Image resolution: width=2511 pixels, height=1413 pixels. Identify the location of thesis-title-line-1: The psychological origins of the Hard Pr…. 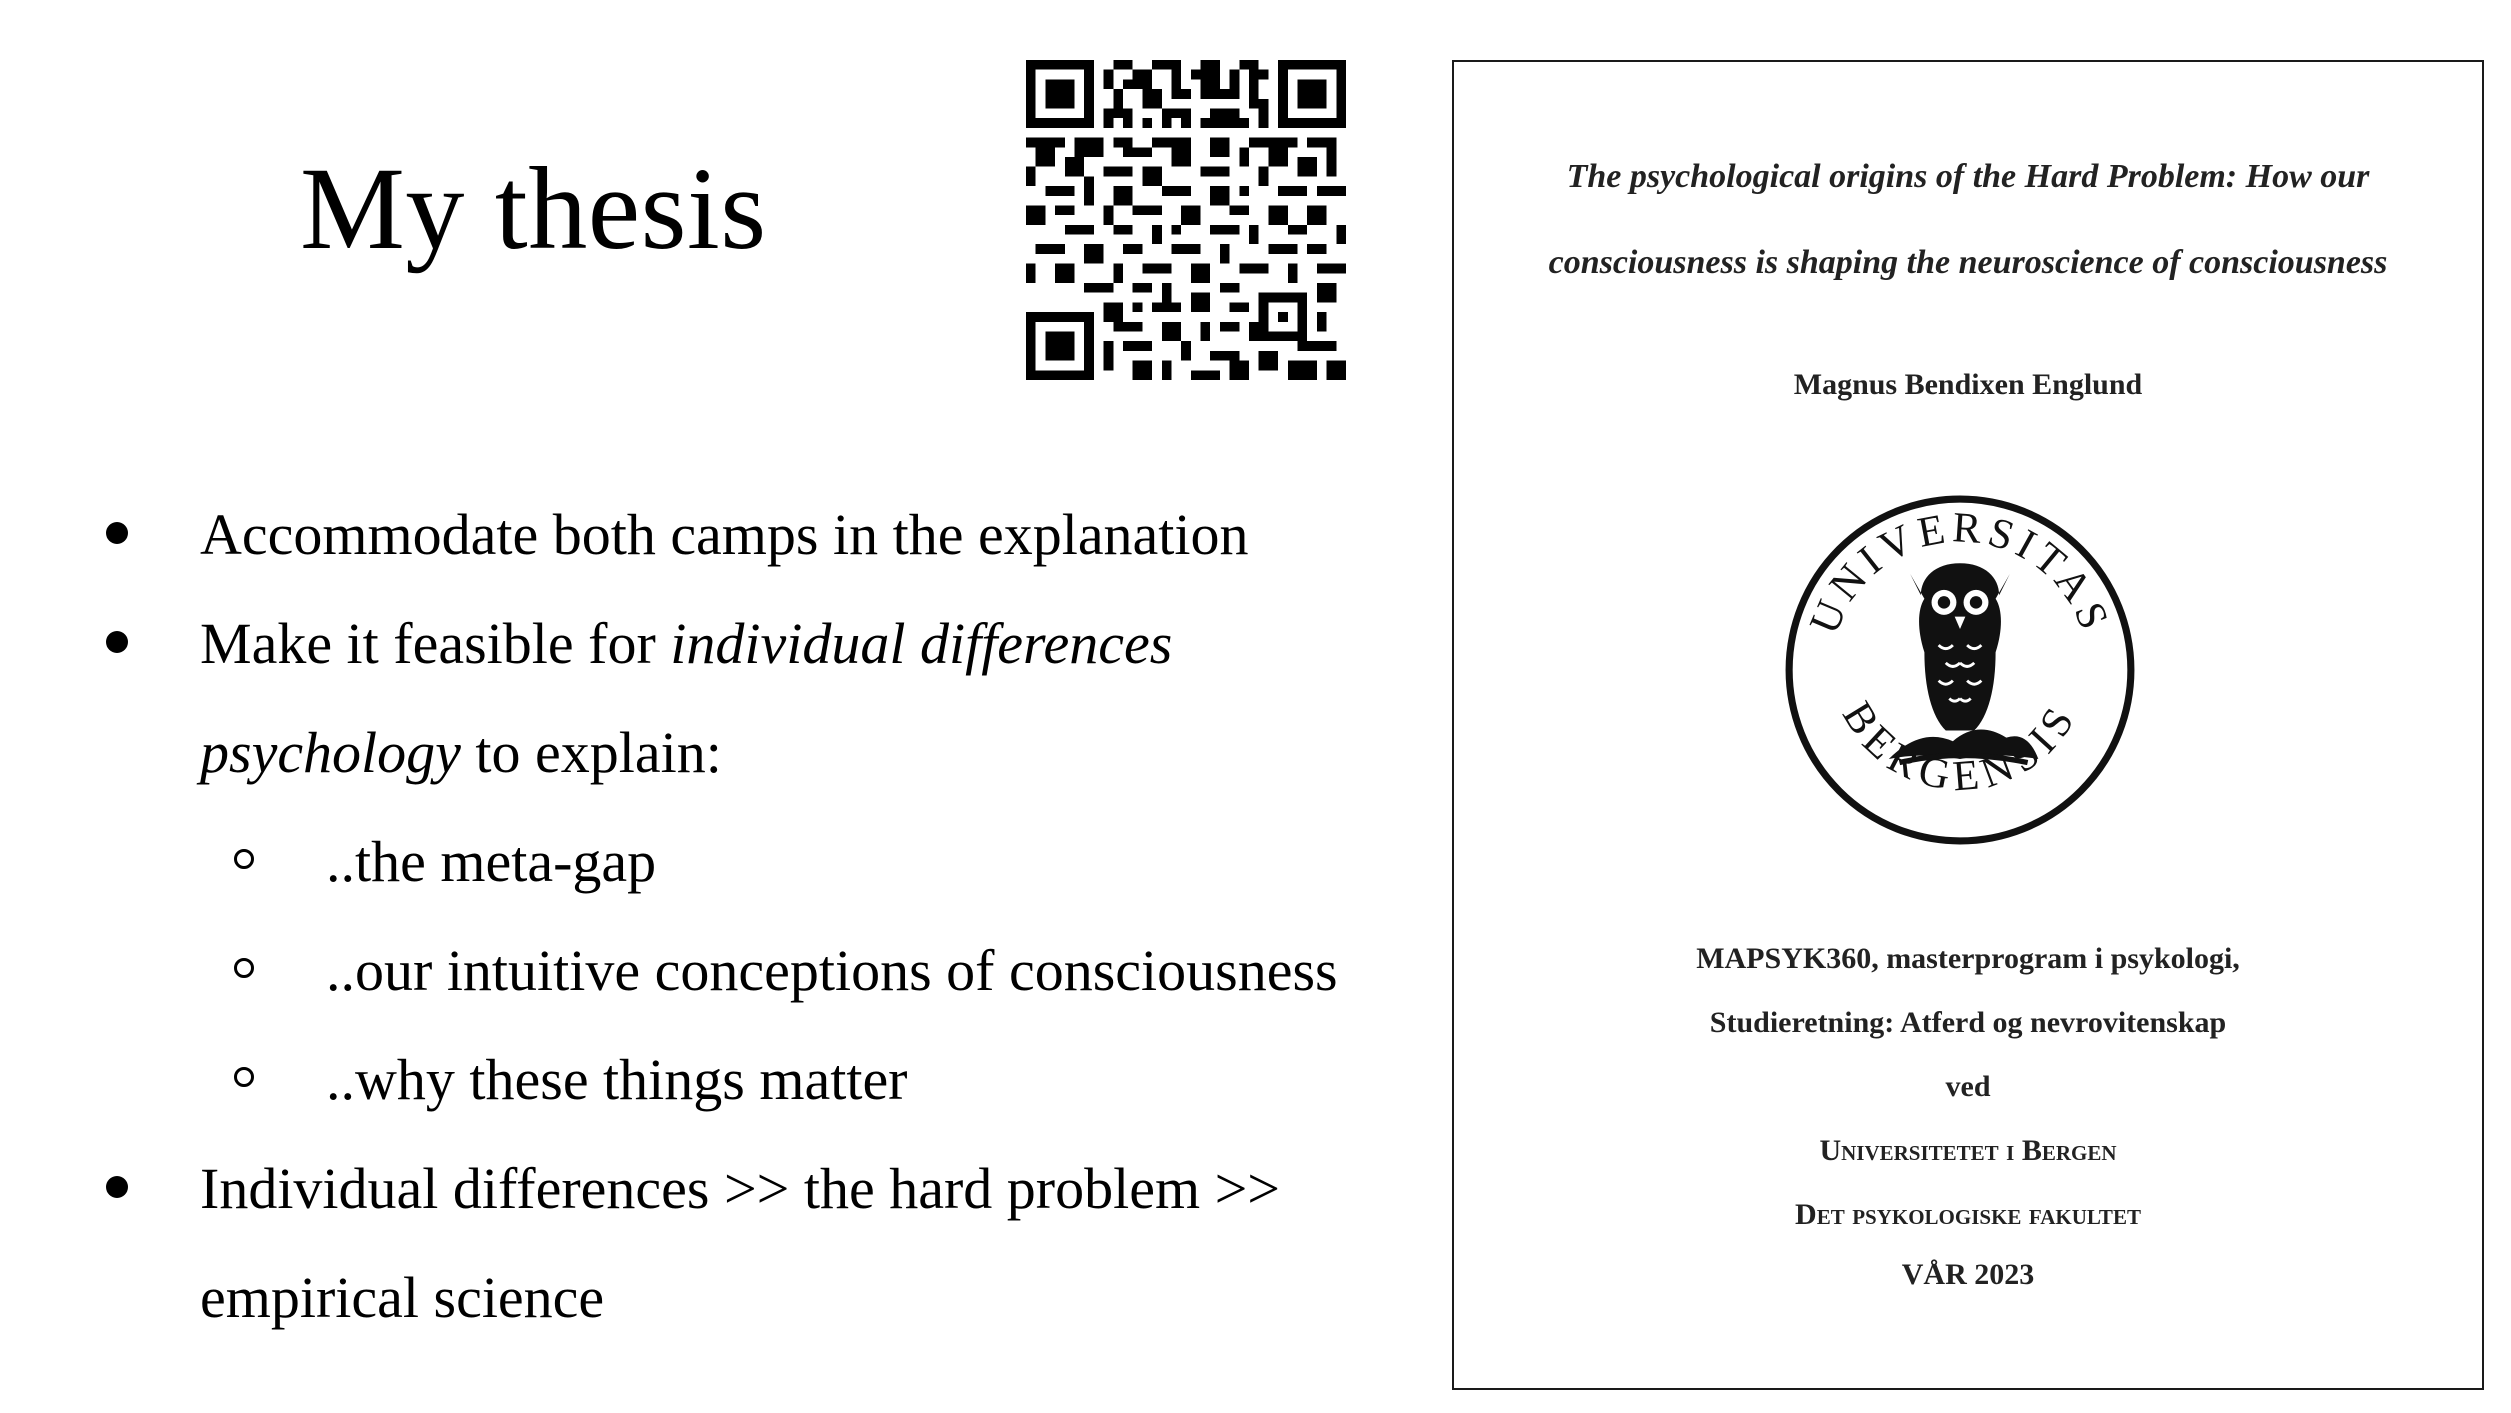
(1968, 176).